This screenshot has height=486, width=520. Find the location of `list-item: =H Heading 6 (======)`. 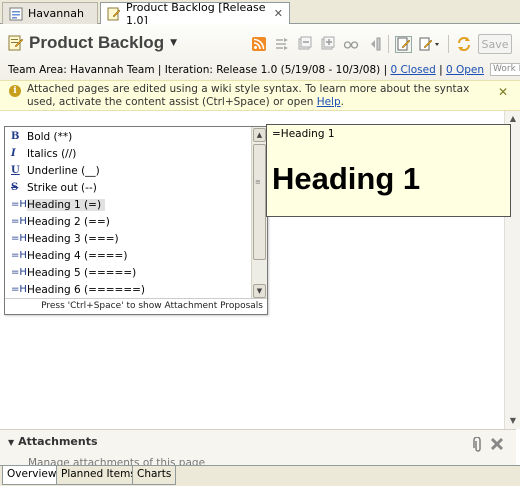

list-item: =H Heading 6 (======) is located at coordinates (128, 289).